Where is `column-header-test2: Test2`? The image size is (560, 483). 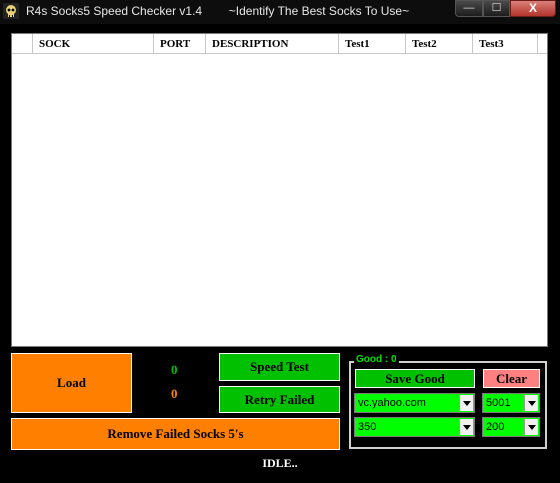 column-header-test2: Test2 is located at coordinates (439, 43).